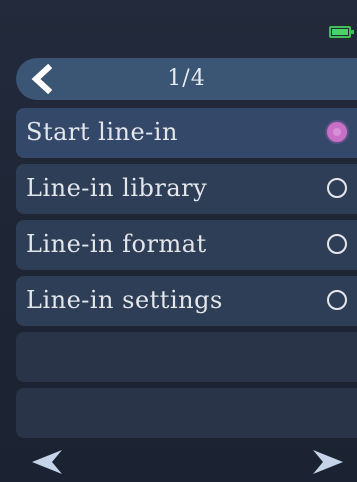 Image resolution: width=357 pixels, height=482 pixels. I want to click on page-indicator: 1/4, so click(186, 78).